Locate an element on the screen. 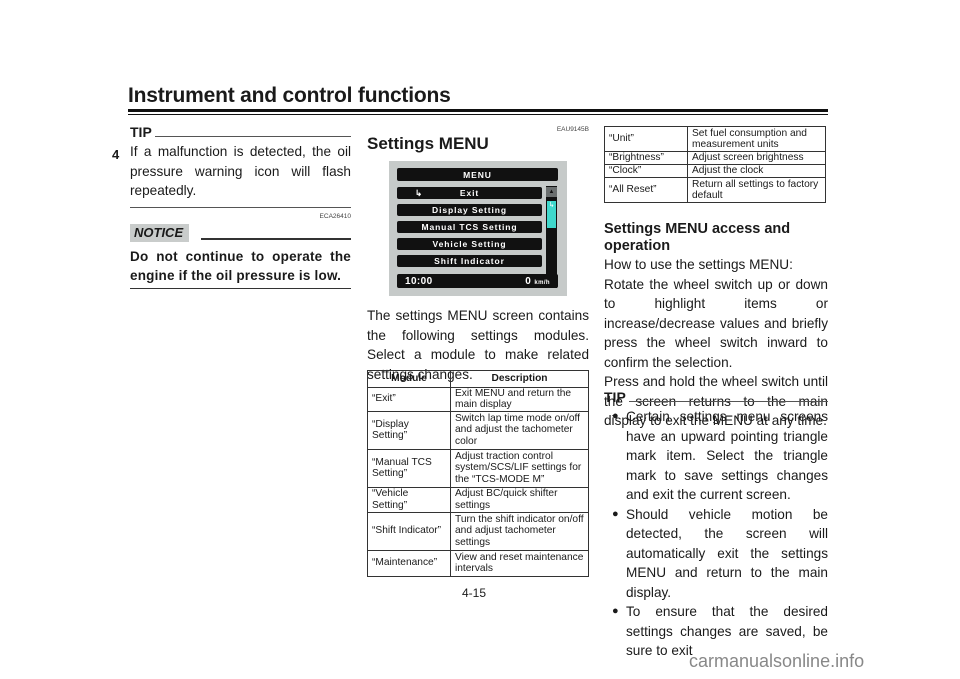 This screenshot has width=960, height=679. clock-readout: 10:00 is located at coordinates (419, 281).